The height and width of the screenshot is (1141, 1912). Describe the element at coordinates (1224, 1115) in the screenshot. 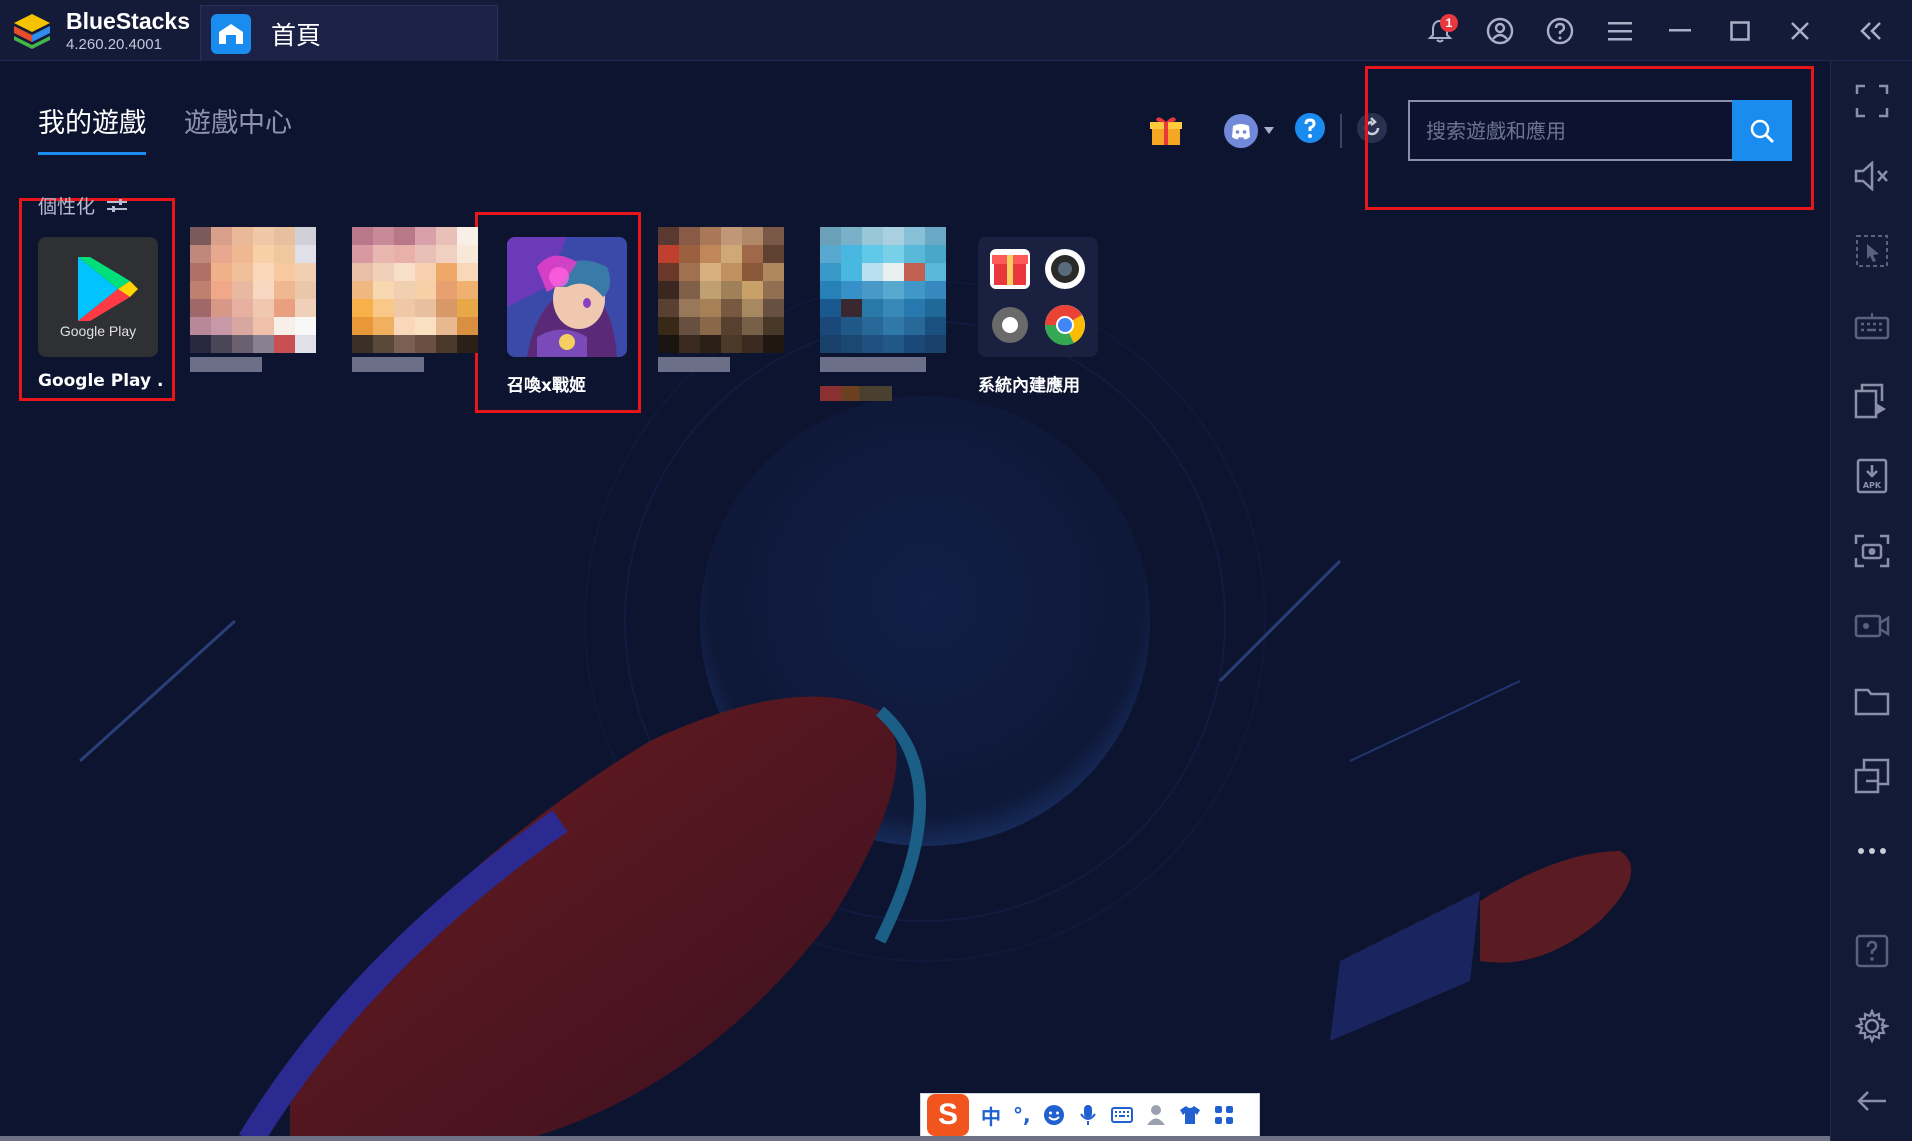

I see `toolbox-grid-icon` at that location.